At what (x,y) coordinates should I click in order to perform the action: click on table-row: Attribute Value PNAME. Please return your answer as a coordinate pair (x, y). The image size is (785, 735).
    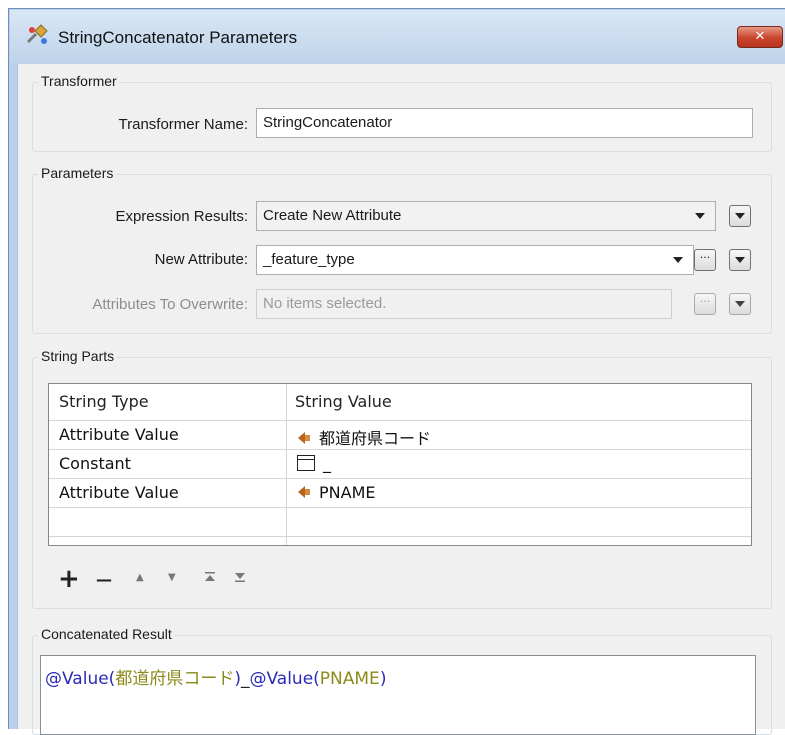
    Looking at the image, I should click on (400, 493).